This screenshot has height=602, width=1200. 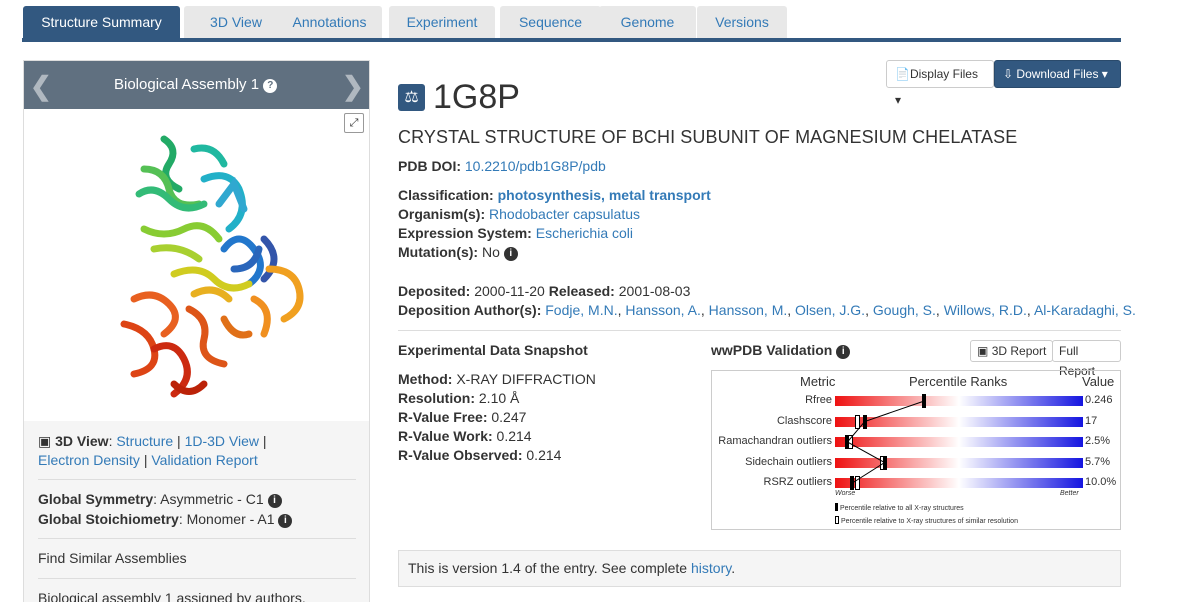 I want to click on symmetry-label: Global Symmetry, so click(x=96, y=499).